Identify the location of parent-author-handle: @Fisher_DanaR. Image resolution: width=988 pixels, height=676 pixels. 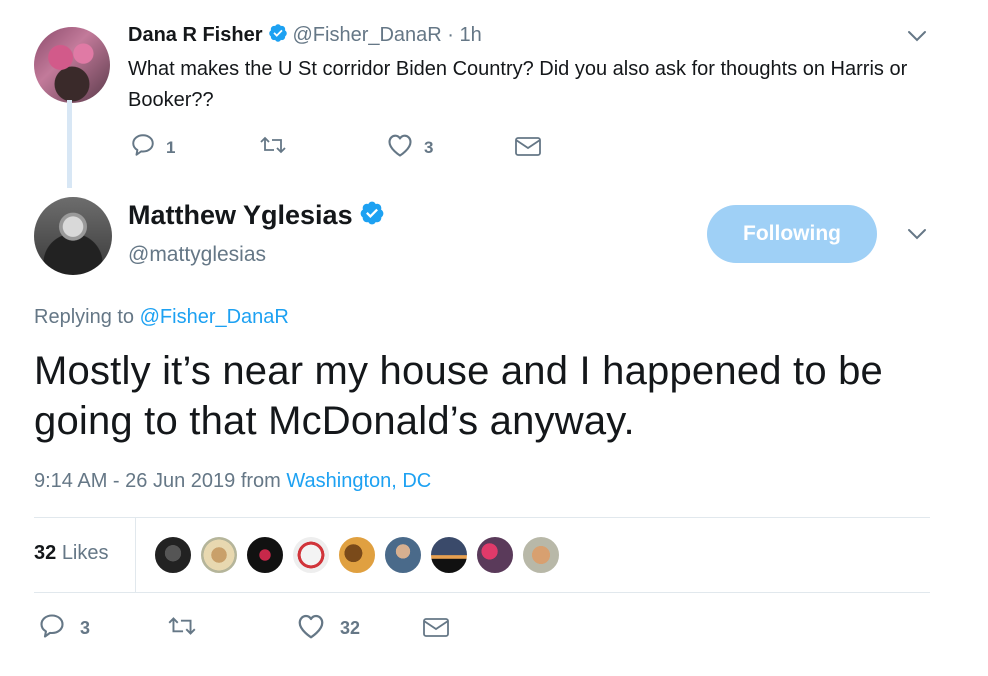
(366, 35).